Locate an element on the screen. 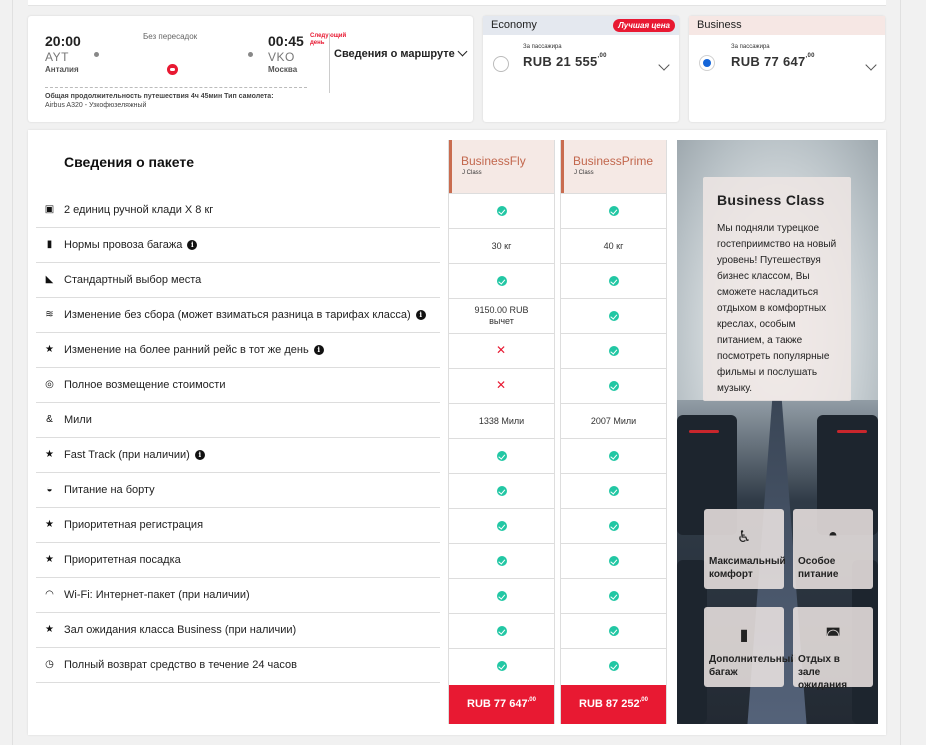  comfort-seat-icon: ♿ is located at coordinates (744, 537).